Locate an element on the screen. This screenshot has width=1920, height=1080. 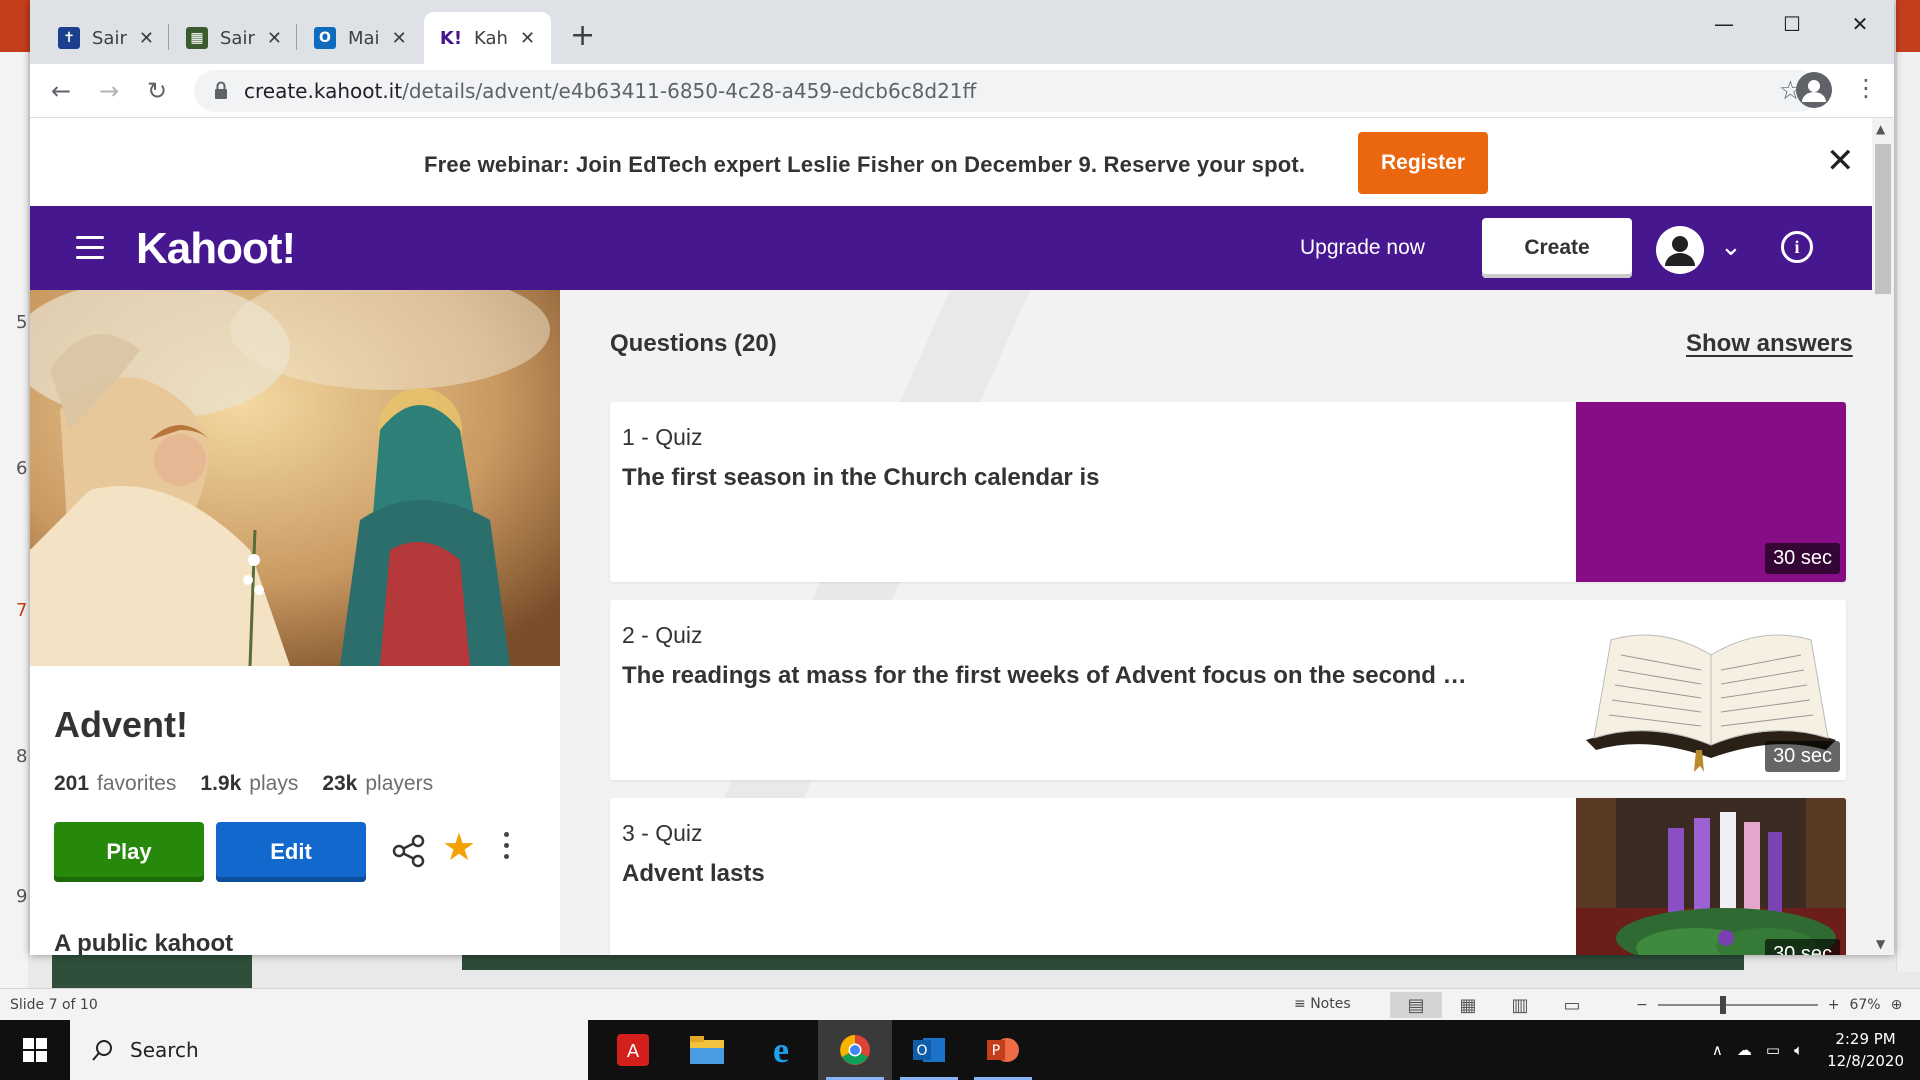
favorite-star-icon: ★ is located at coordinates (459, 847).